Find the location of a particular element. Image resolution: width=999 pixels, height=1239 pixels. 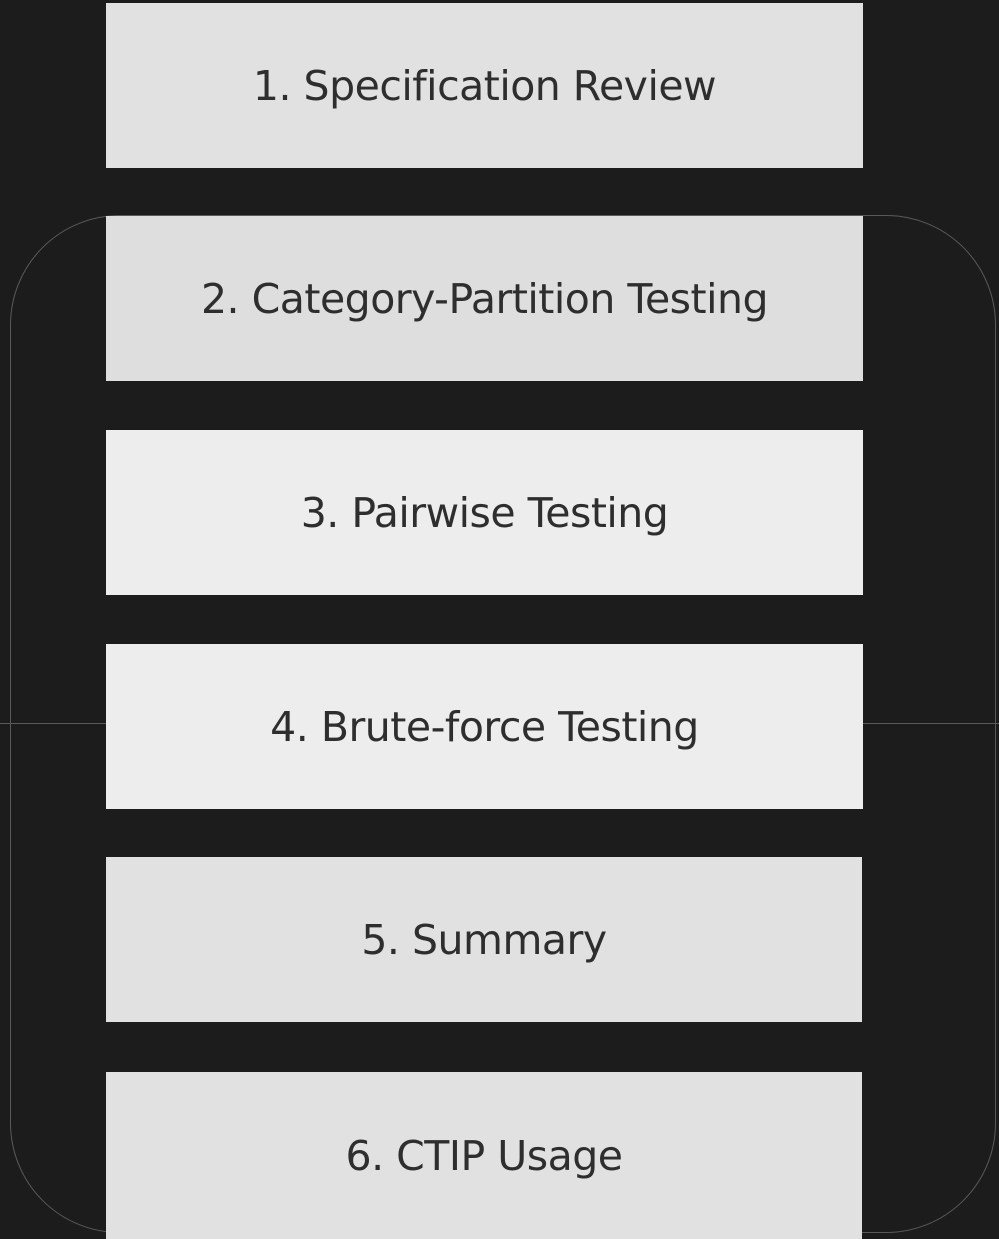

step-3-label: 3. Pairwise Testing is located at coordinates (484, 512).